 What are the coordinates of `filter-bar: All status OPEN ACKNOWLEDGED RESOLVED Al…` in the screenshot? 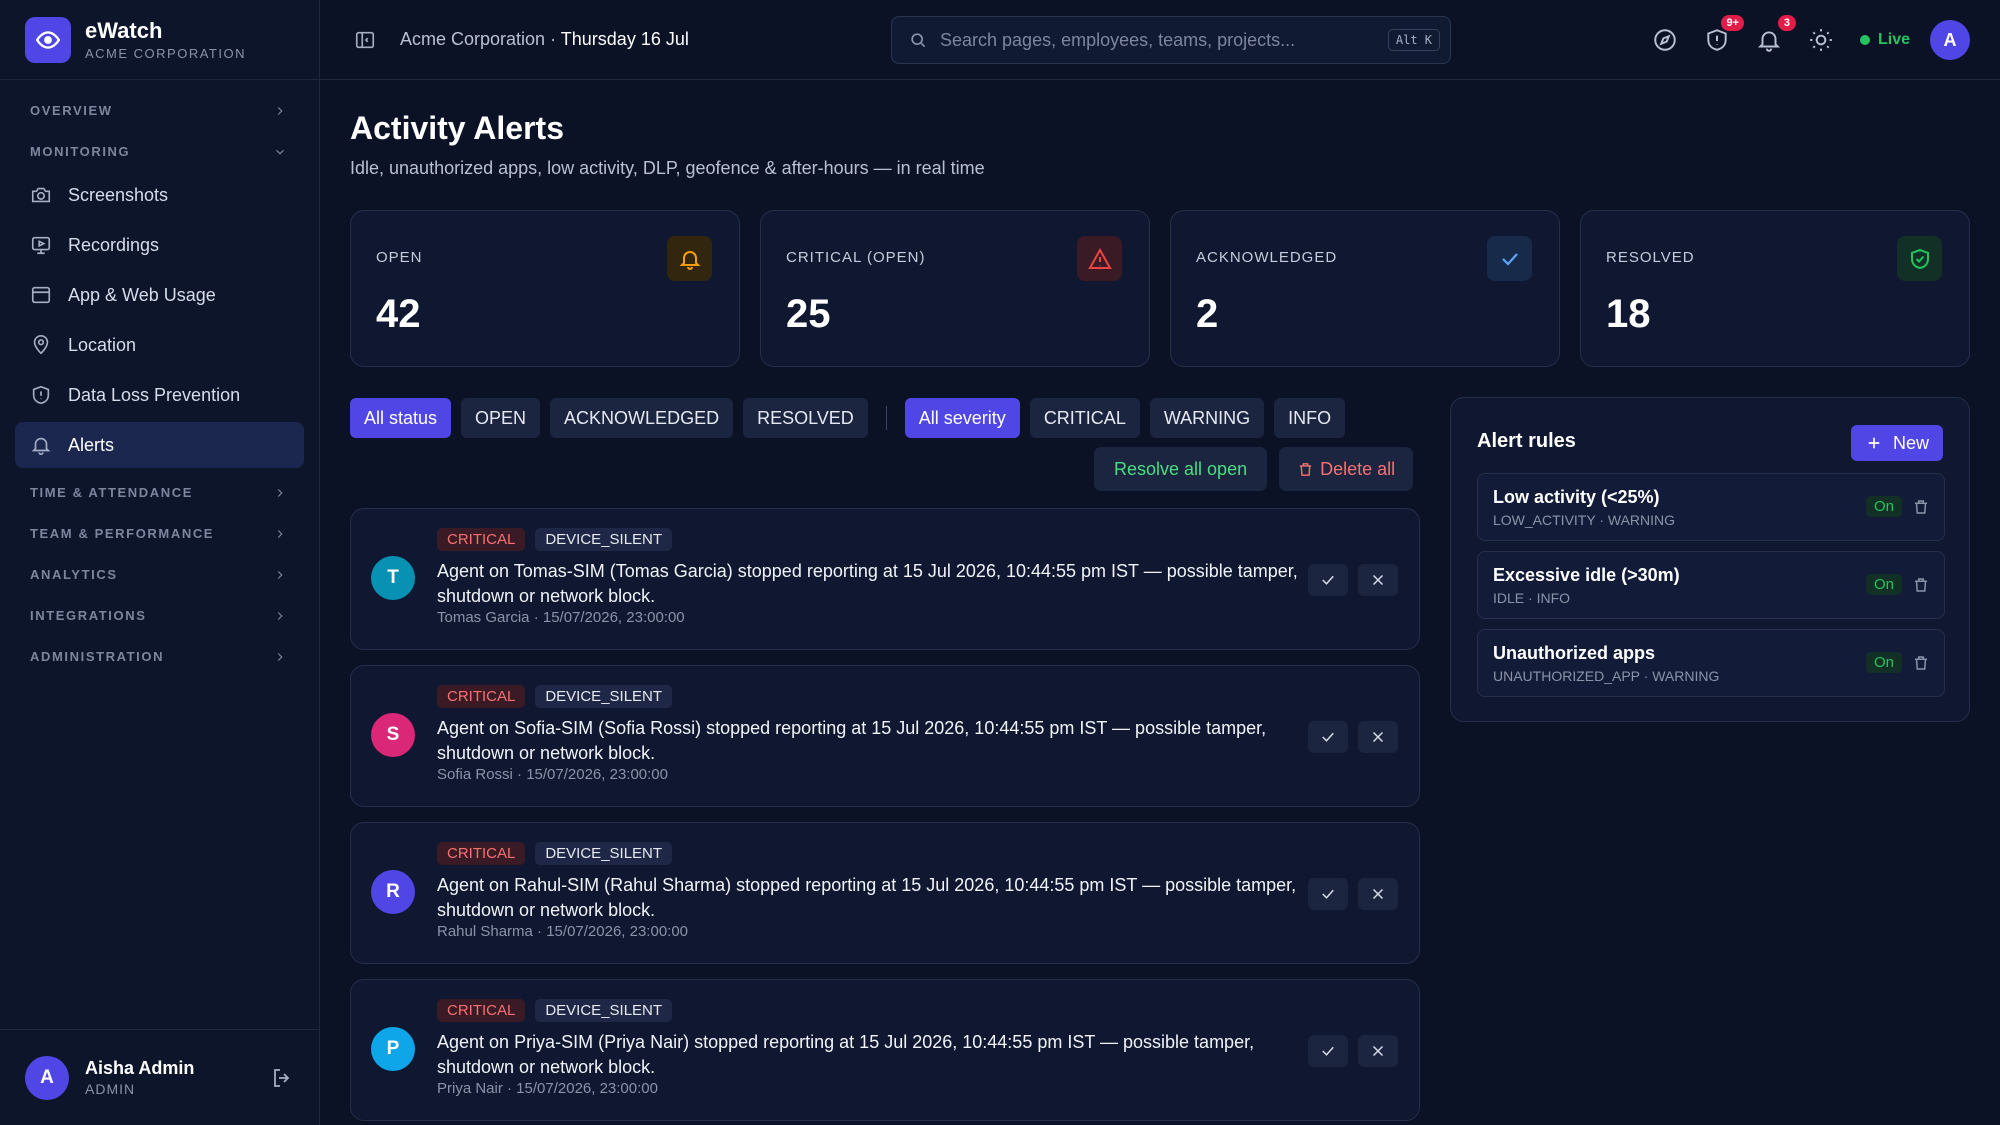 It's located at (852, 418).